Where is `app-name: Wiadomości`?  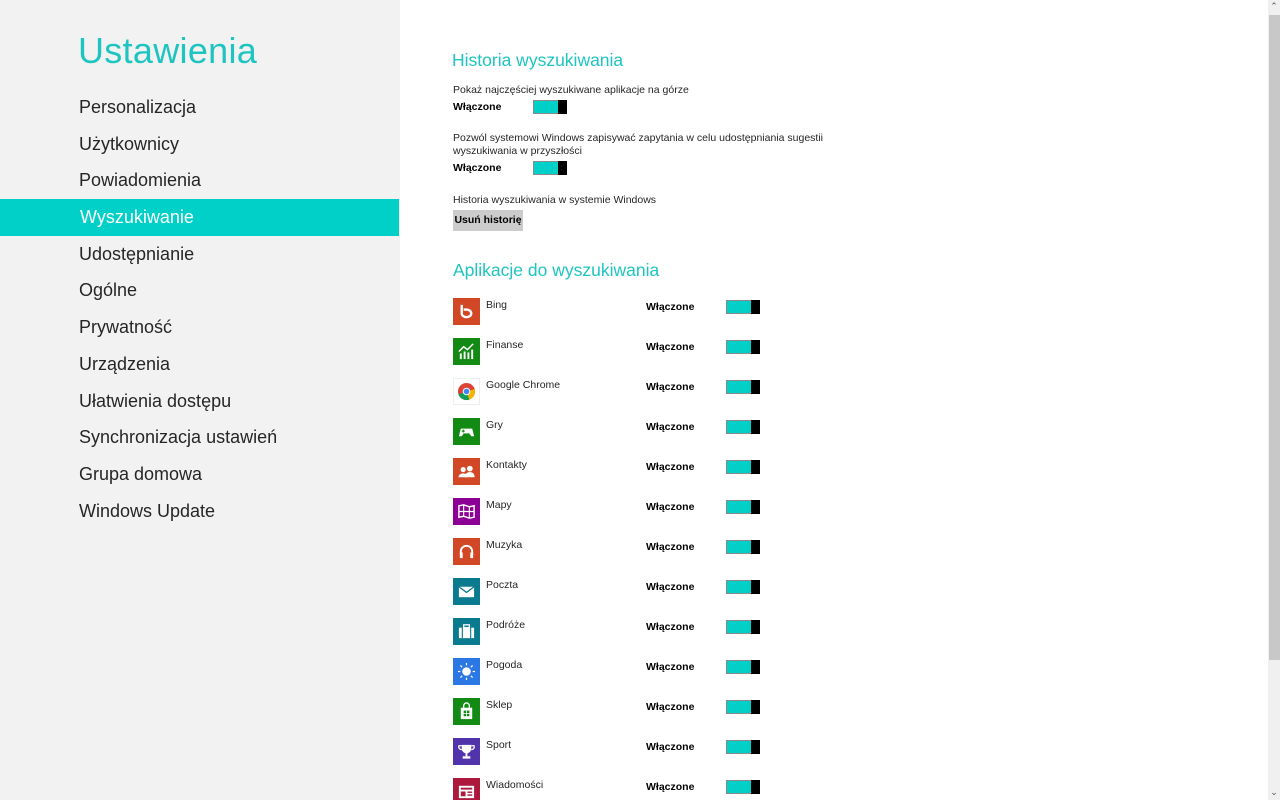
app-name: Wiadomości is located at coordinates (515, 785).